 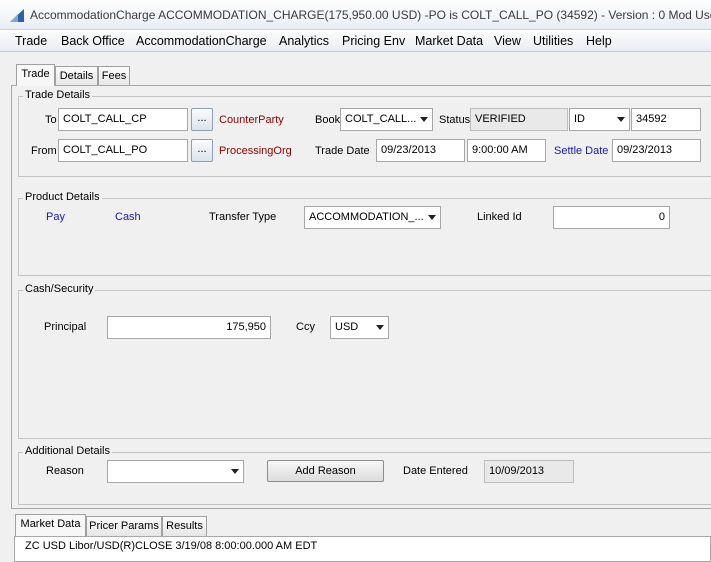 What do you see at coordinates (455, 120) in the screenshot?
I see `status-label: Status` at bounding box center [455, 120].